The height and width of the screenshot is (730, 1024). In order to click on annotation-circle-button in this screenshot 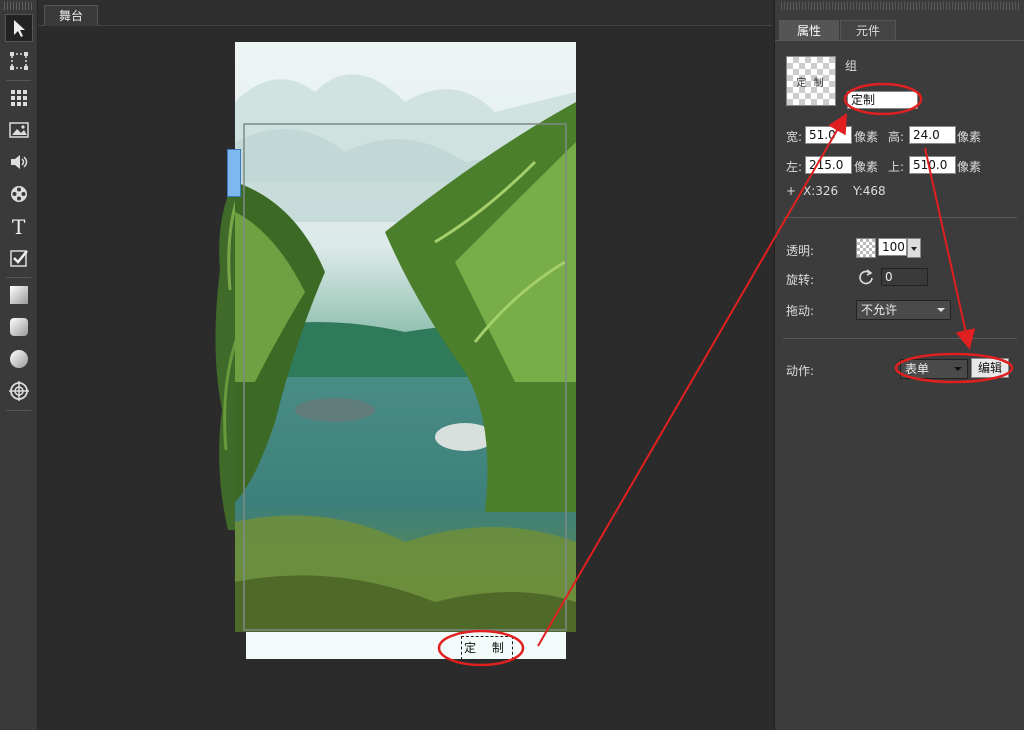, I will do `click(481, 648)`.